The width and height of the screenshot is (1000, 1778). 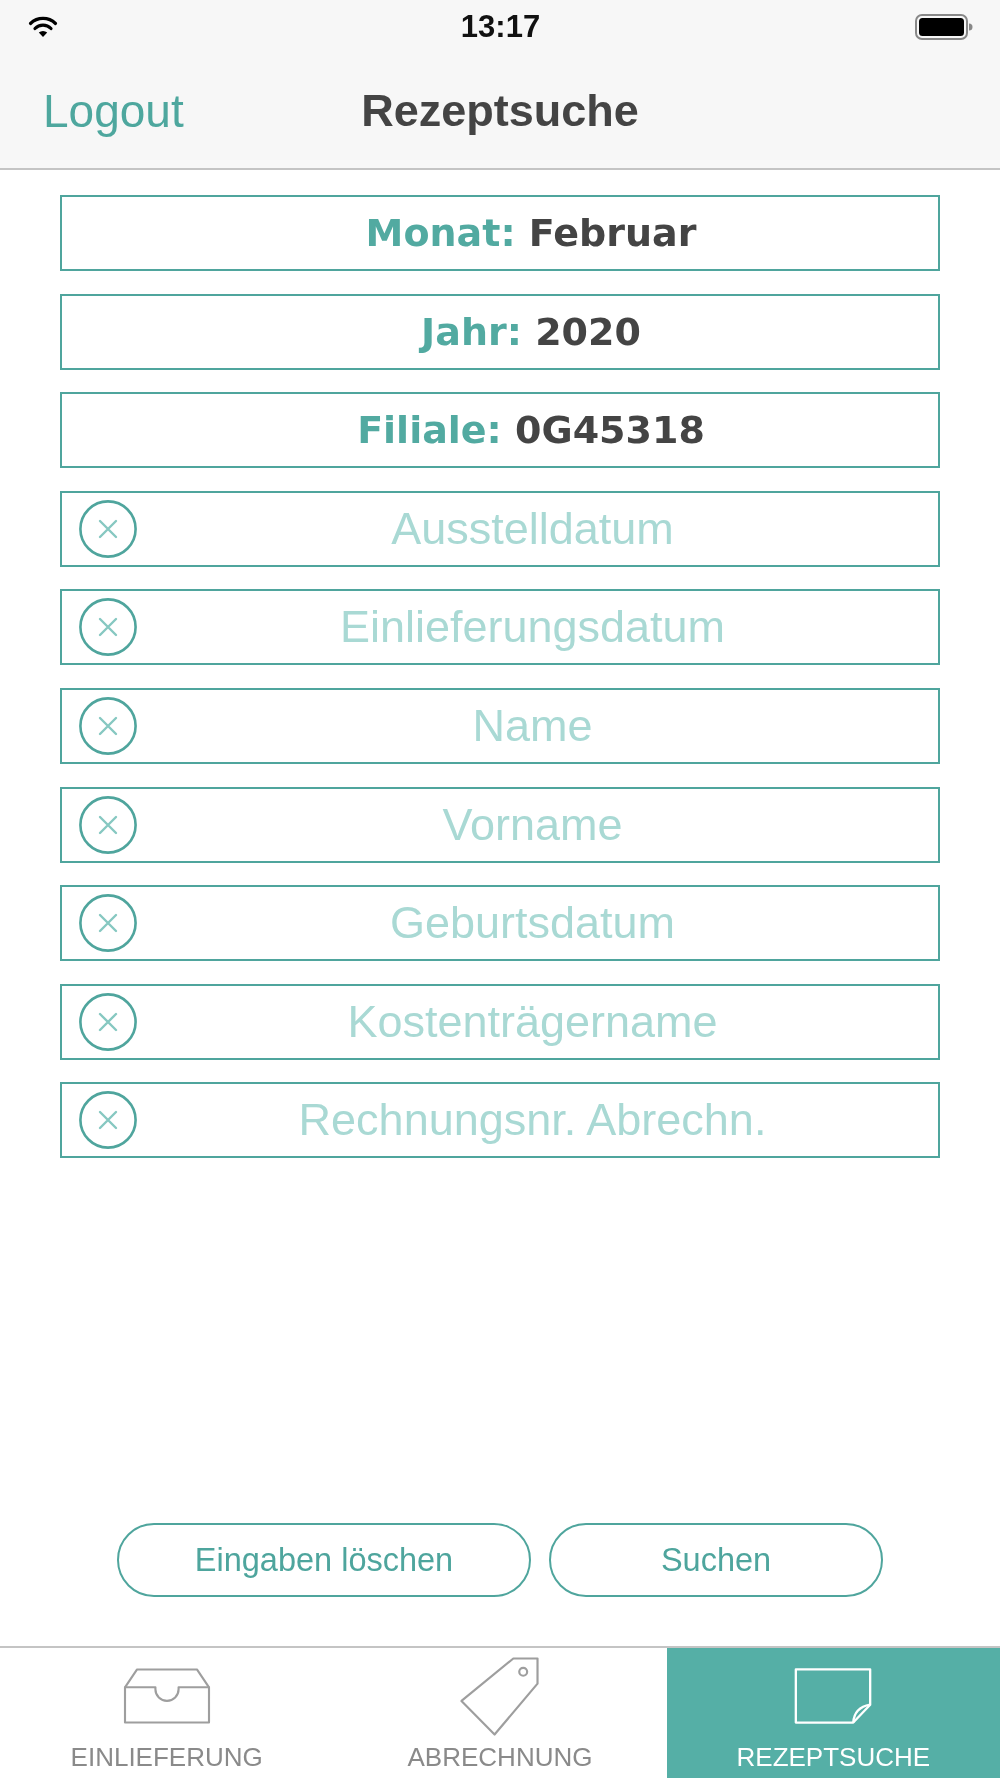 I want to click on input-field: Geburtsdatum, so click(x=500, y=923).